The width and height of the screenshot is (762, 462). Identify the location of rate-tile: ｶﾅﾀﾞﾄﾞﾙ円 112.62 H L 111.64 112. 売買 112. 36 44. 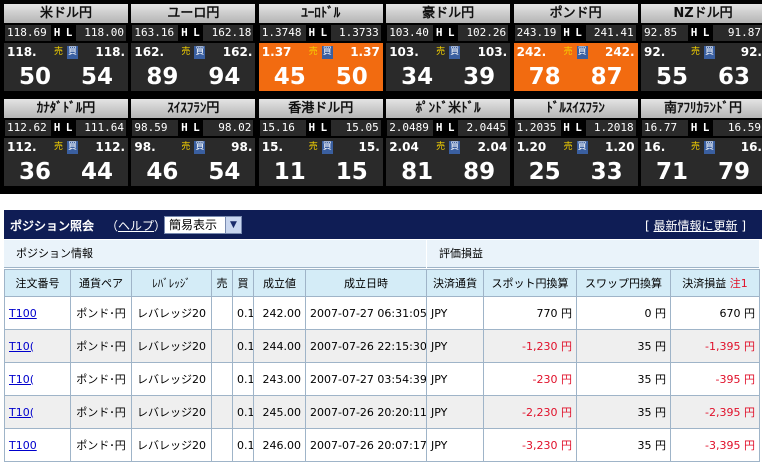
(66, 143).